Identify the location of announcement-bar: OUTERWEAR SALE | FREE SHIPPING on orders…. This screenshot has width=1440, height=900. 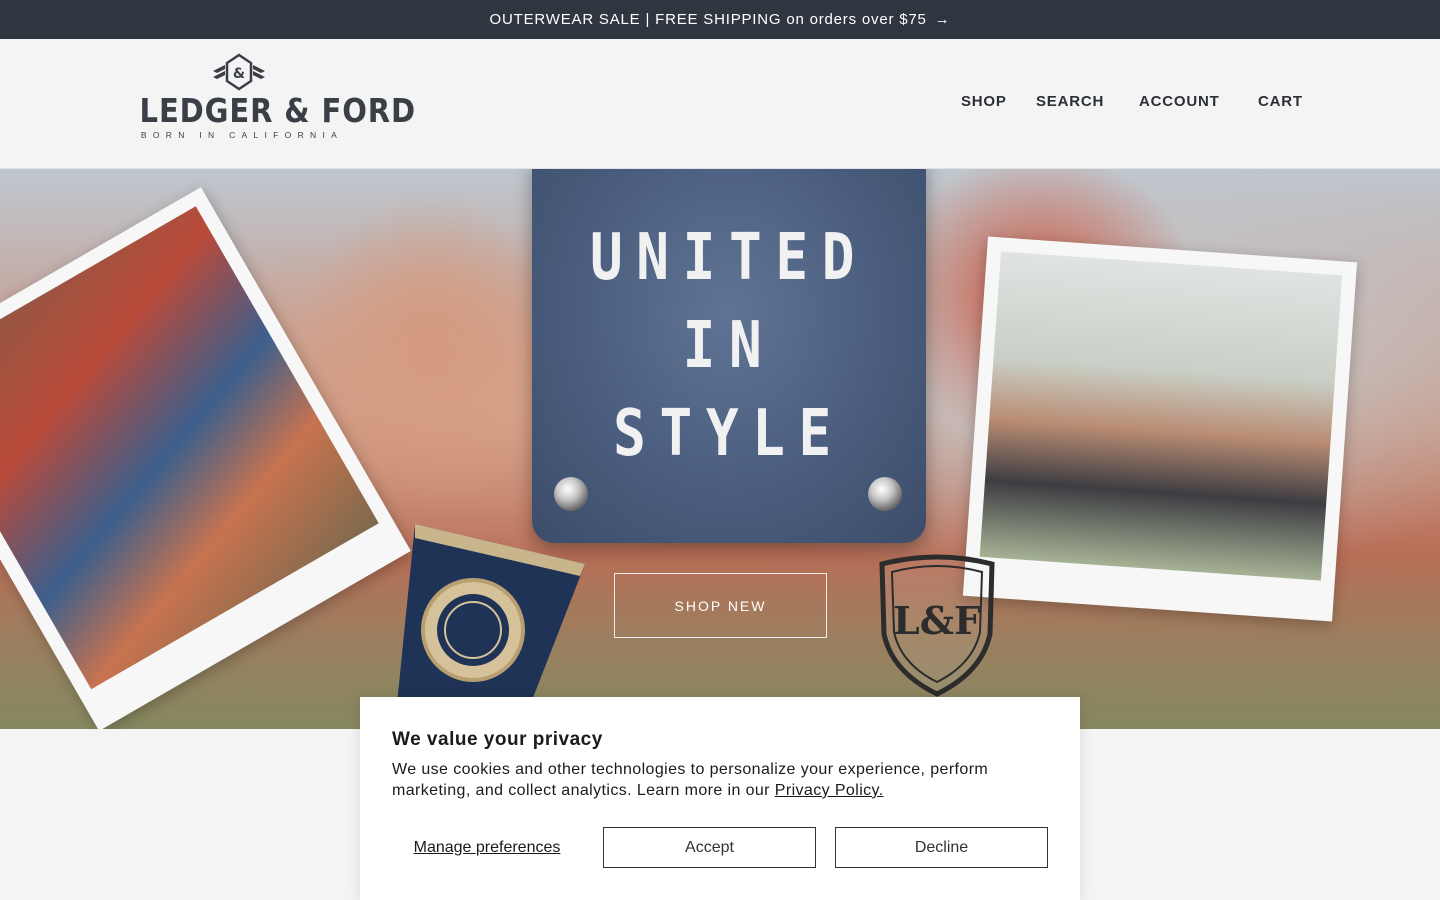
(720, 19).